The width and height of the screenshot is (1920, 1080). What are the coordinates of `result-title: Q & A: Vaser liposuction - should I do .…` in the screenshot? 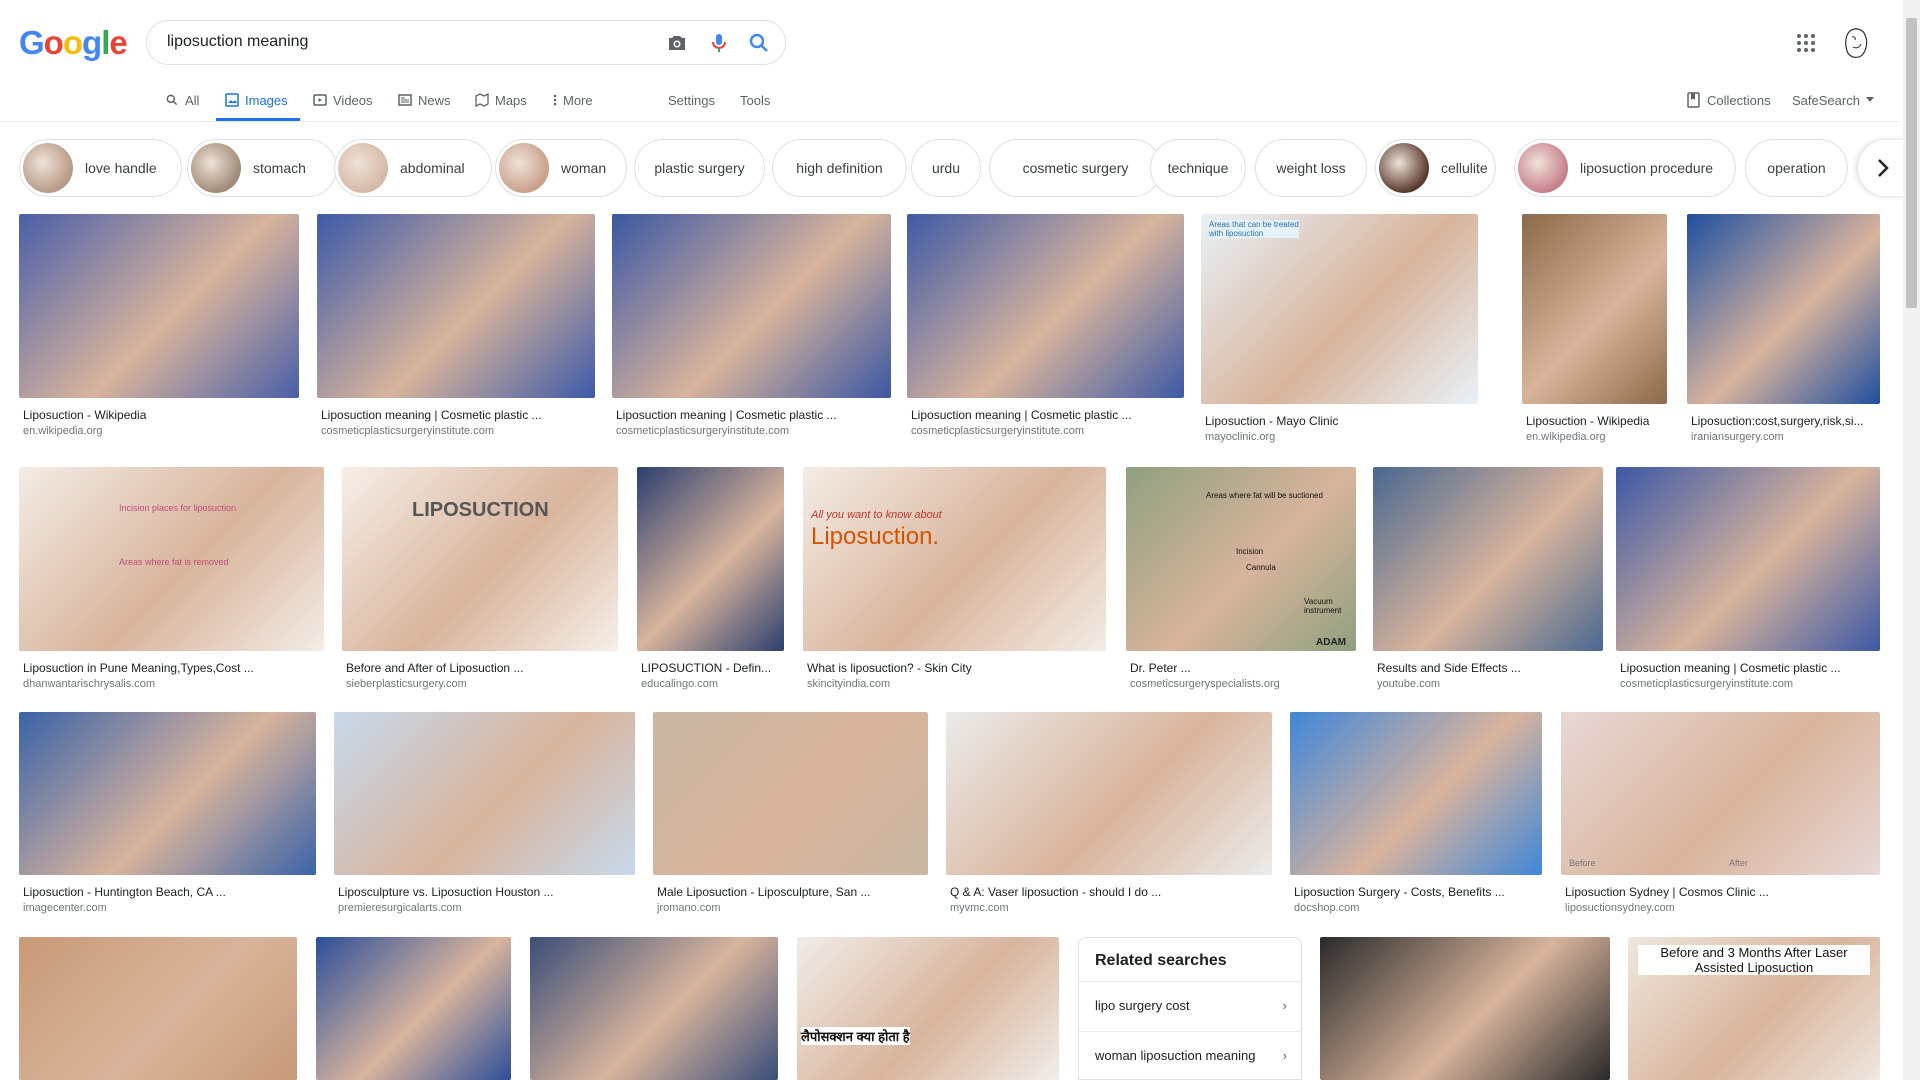 It's located at (1109, 892).